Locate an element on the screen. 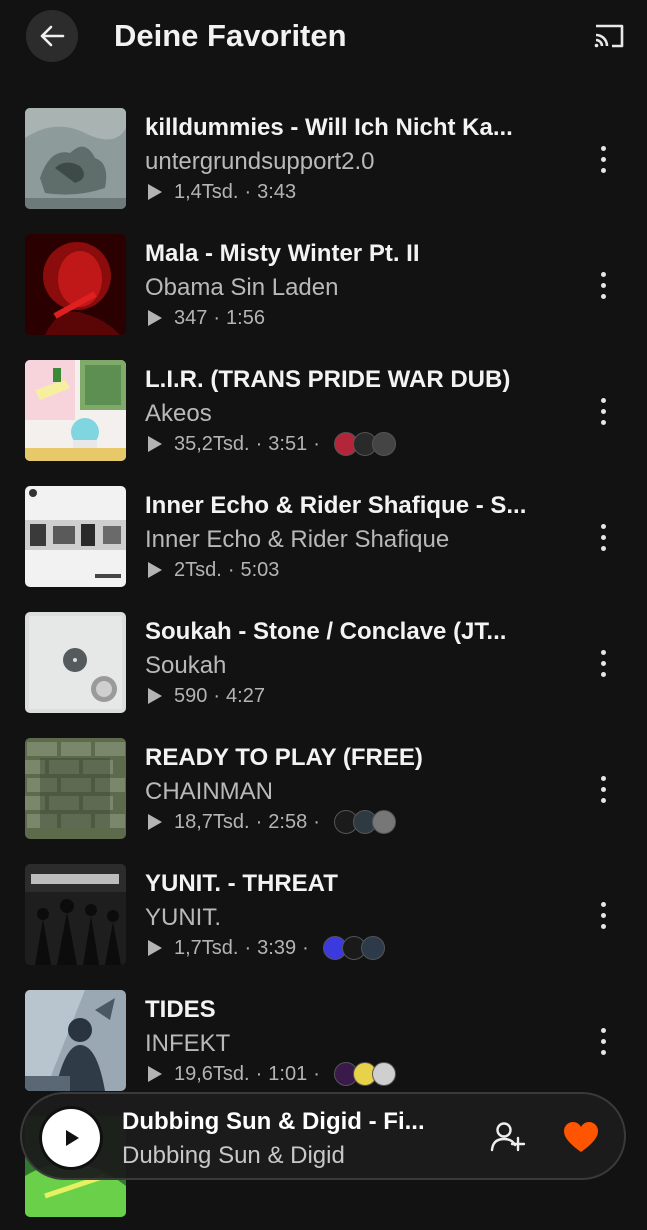 The image size is (647, 1230). track-artist: YUNIT. is located at coordinates (355, 918).